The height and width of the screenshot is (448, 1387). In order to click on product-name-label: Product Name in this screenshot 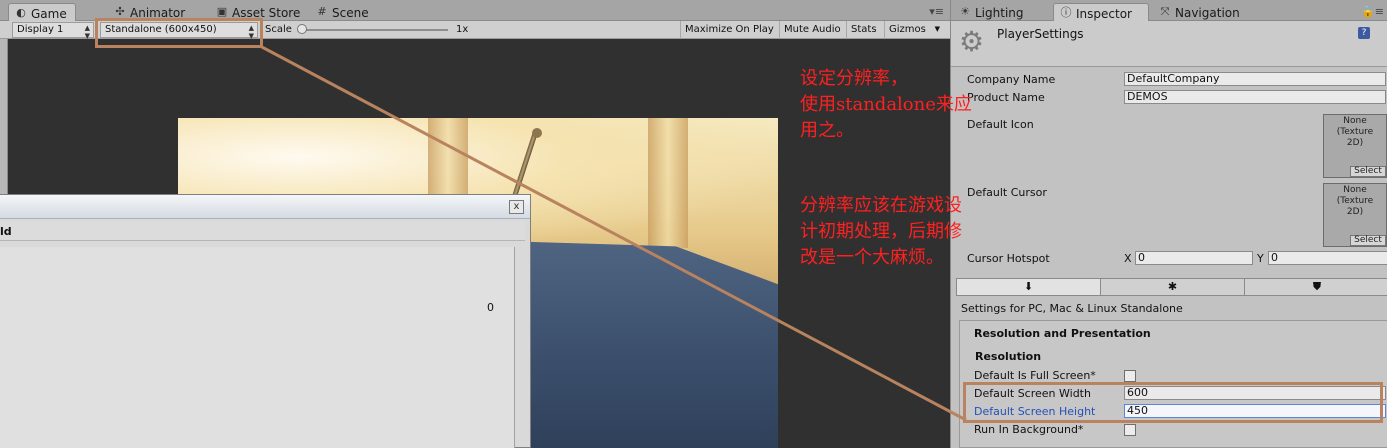, I will do `click(1006, 97)`.